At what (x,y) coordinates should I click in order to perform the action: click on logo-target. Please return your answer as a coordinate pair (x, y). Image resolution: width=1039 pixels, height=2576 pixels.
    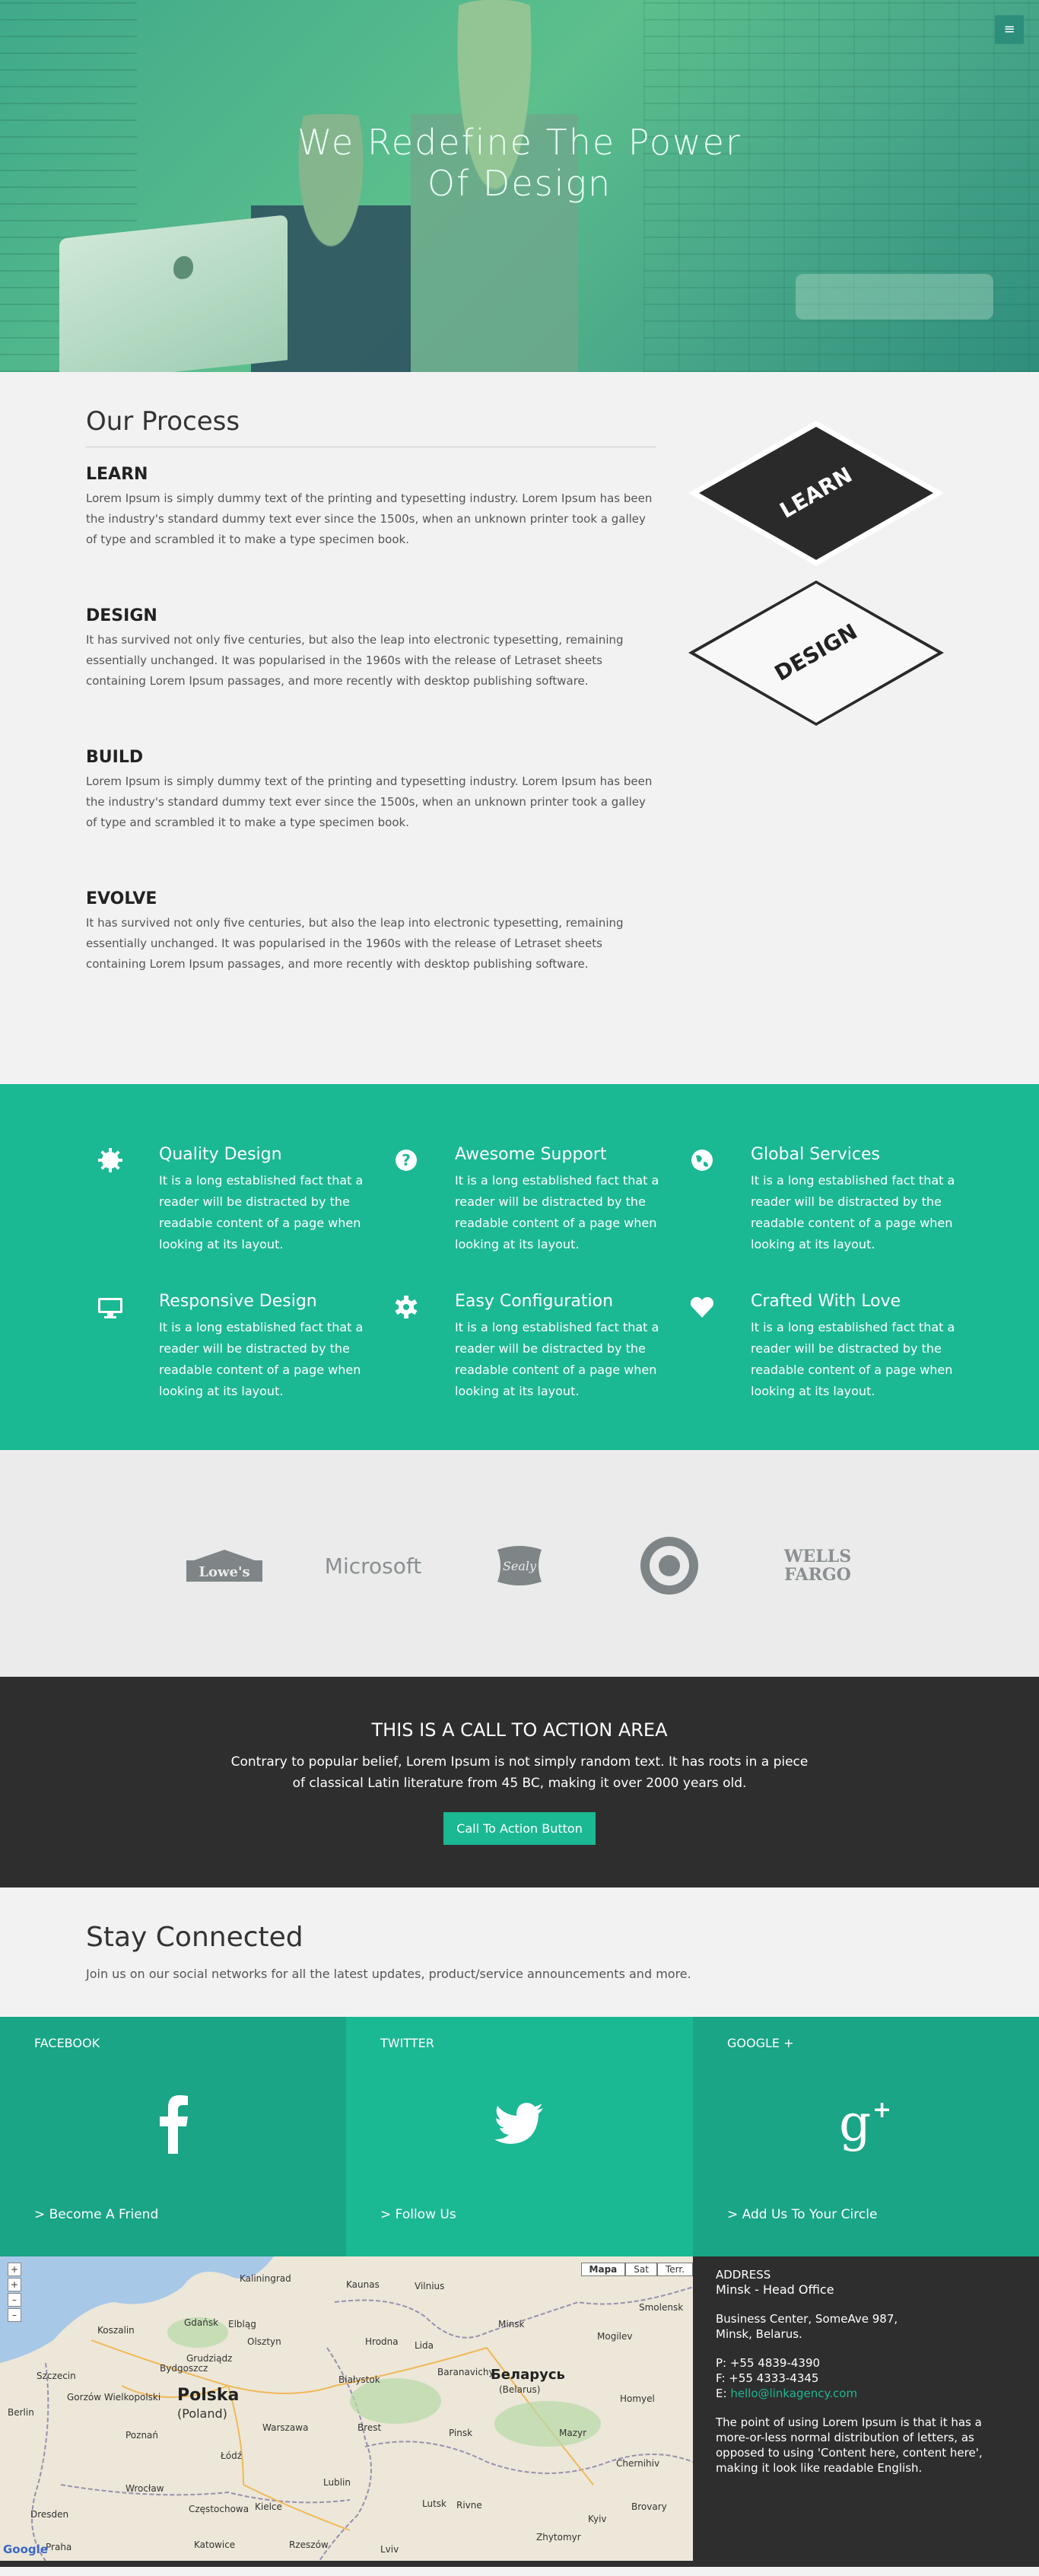
    Looking at the image, I should click on (669, 1565).